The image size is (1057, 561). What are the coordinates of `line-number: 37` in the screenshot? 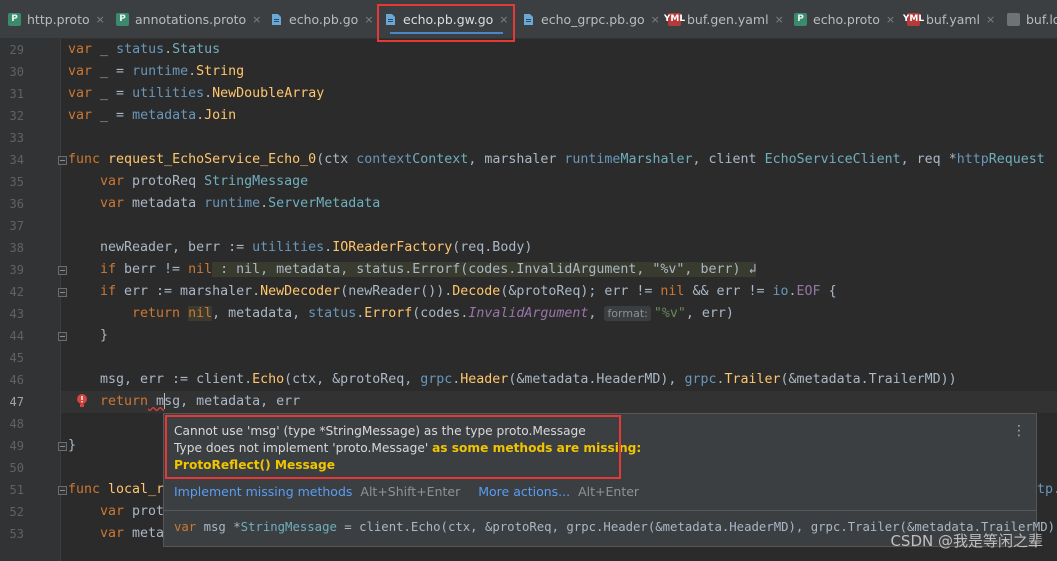 It's located at (16, 226).